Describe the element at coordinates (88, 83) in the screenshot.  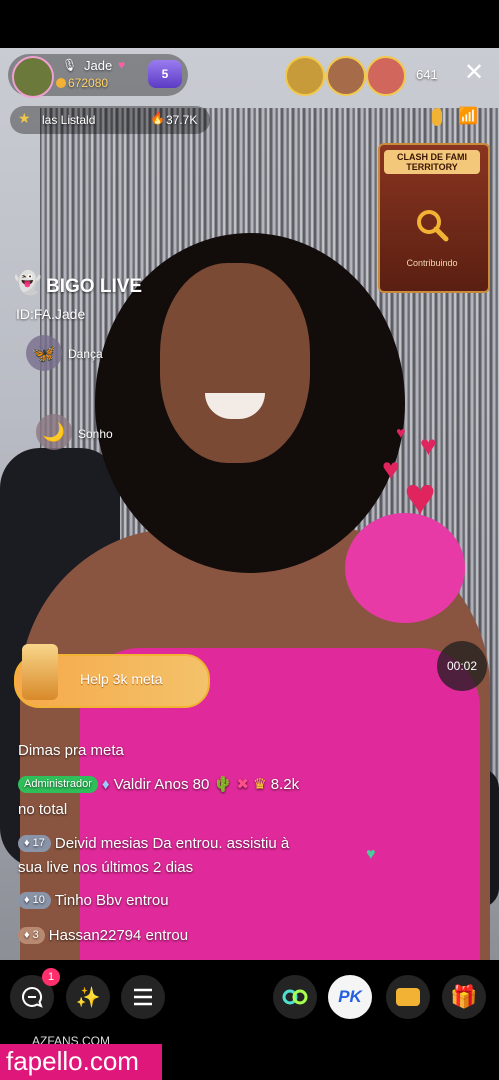
I see `host-beans: 672080` at that location.